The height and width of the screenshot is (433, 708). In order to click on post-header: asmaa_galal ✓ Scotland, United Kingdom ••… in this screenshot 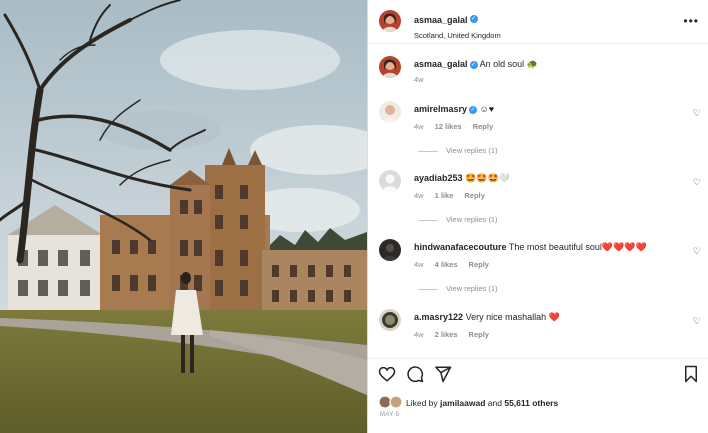, I will do `click(538, 22)`.